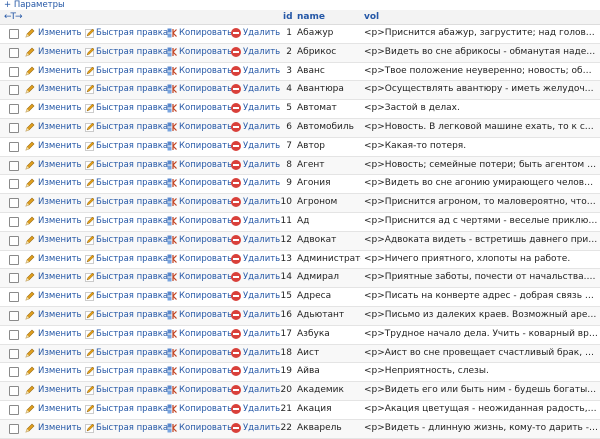 The width and height of the screenshot is (600, 439). What do you see at coordinates (34, 5) in the screenshot?
I see `options-link: + Параметры` at bounding box center [34, 5].